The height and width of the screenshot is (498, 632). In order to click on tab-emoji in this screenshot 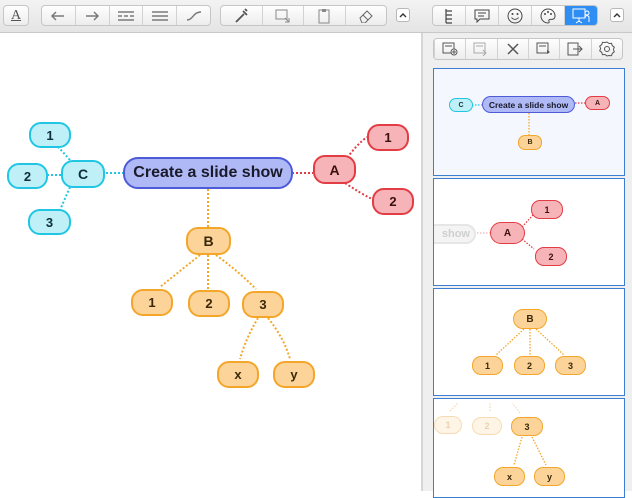, I will do `click(514, 15)`.